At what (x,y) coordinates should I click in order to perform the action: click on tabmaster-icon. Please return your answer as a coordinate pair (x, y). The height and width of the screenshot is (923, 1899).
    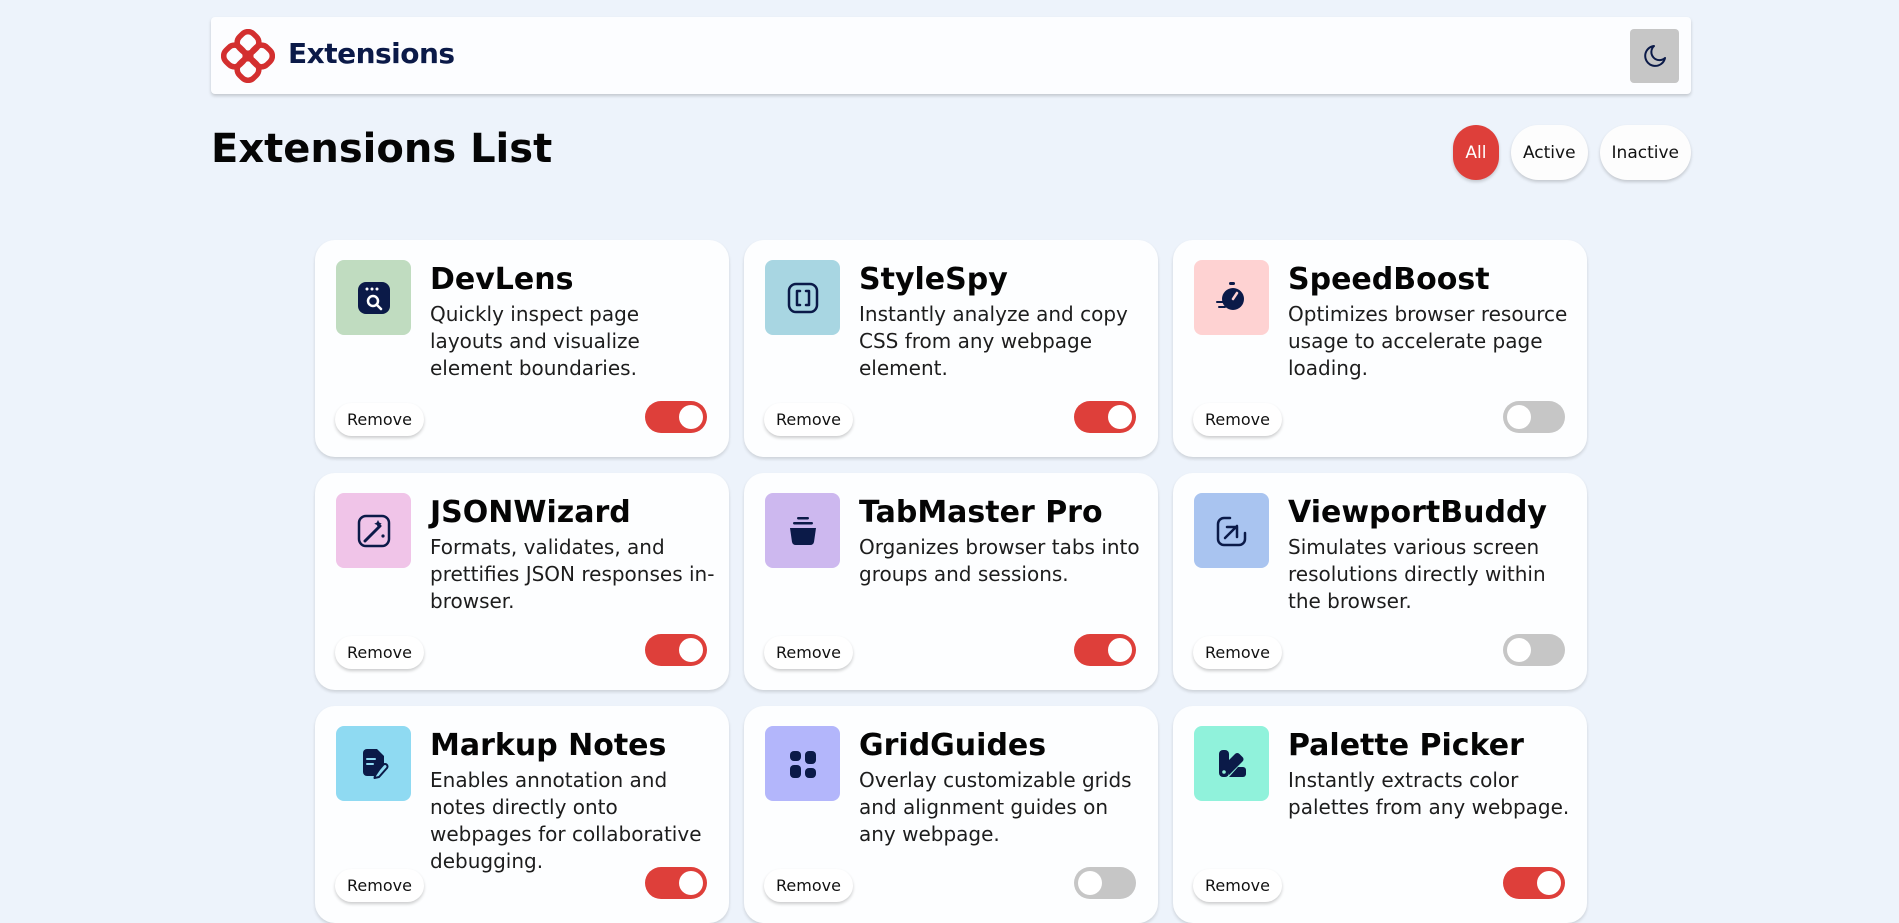
    Looking at the image, I should click on (802, 530).